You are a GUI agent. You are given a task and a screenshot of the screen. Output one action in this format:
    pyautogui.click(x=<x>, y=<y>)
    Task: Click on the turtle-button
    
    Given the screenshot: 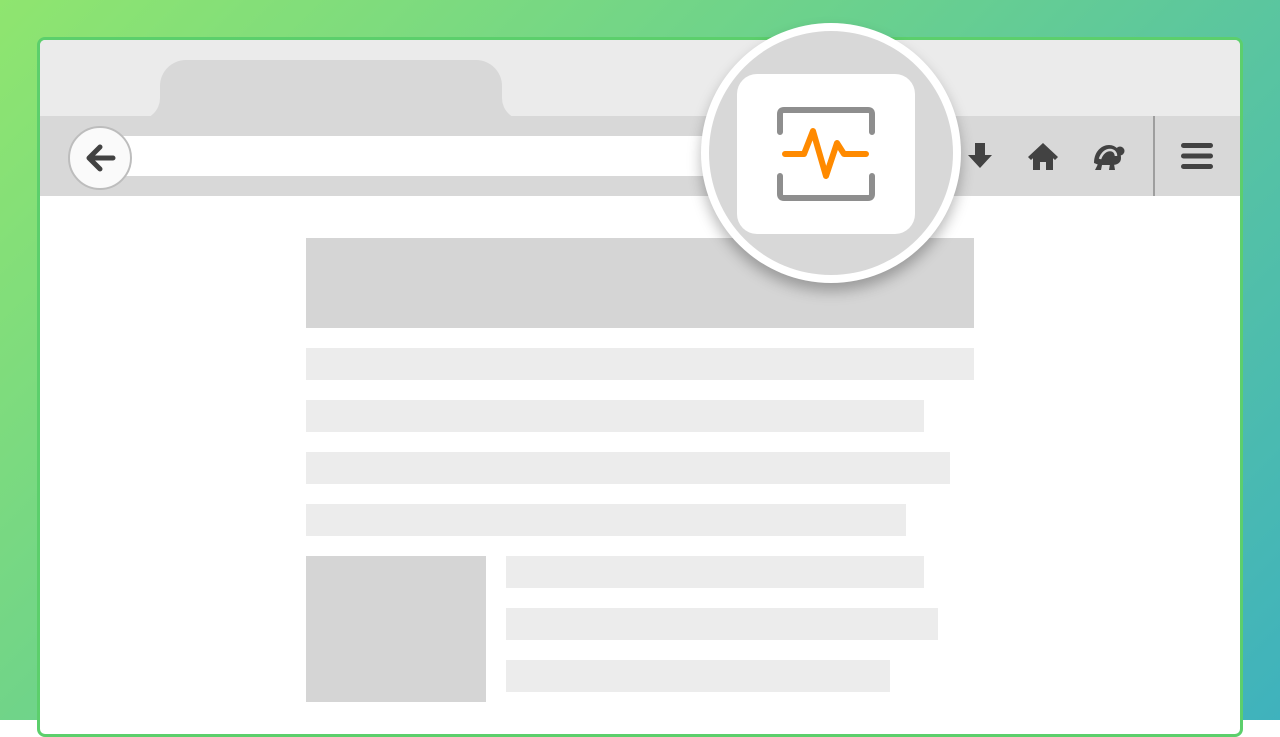 What is the action you would take?
    pyautogui.click(x=1108, y=156)
    